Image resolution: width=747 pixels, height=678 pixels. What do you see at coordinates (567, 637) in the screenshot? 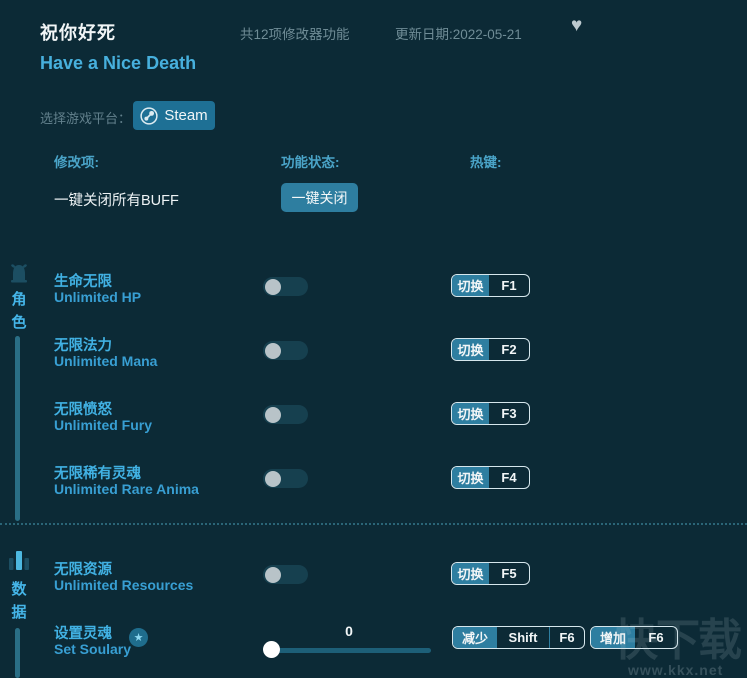
I see `hotkey-key-label: F6` at bounding box center [567, 637].